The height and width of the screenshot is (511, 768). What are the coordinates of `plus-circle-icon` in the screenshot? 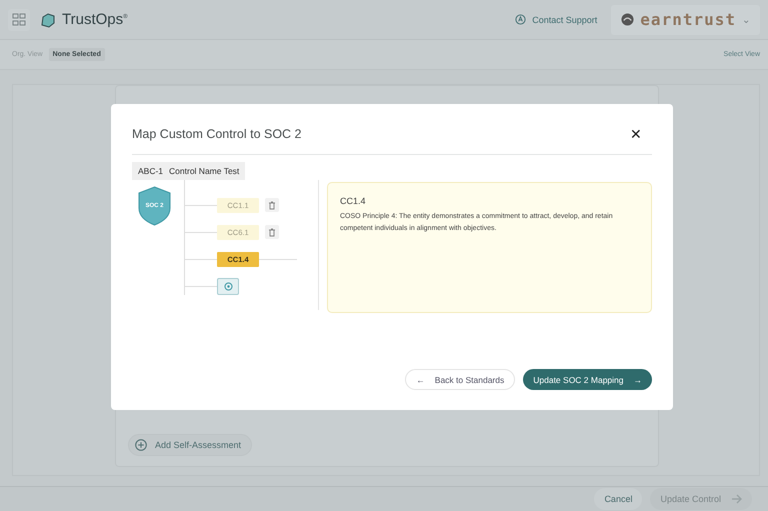 It's located at (141, 445).